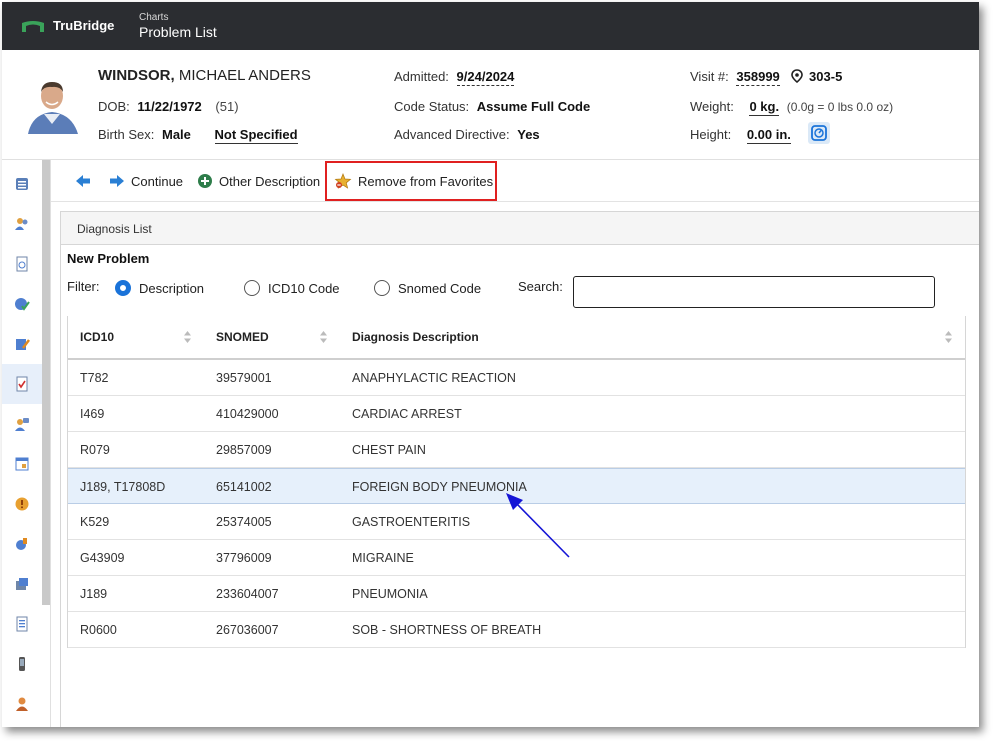 This screenshot has height=741, width=993. I want to click on nav-device, so click(22, 664).